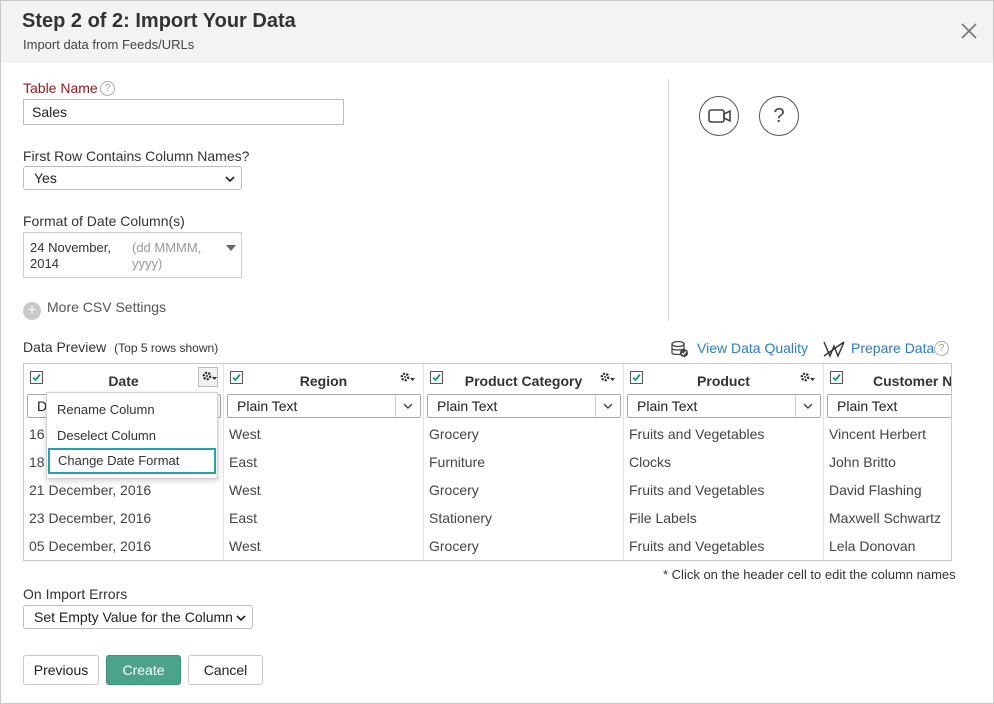  I want to click on cancel-button: Cancel, so click(225, 670).